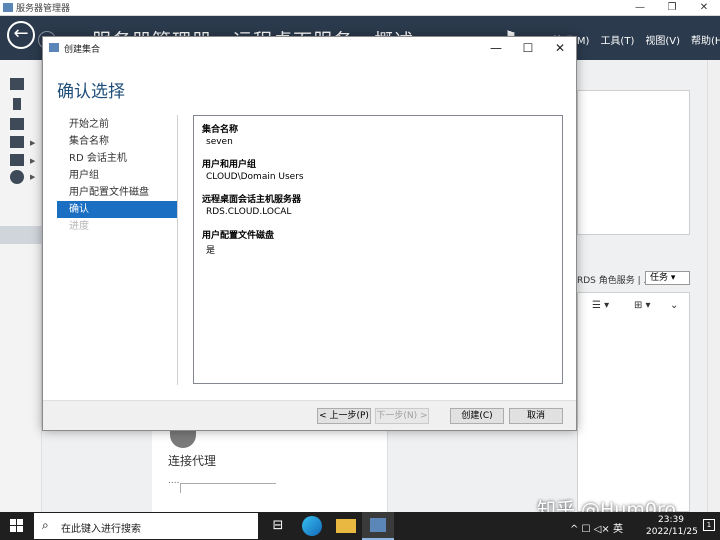 The width and height of the screenshot is (720, 540). What do you see at coordinates (536, 416) in the screenshot?
I see `cancel-button: 取消` at bounding box center [536, 416].